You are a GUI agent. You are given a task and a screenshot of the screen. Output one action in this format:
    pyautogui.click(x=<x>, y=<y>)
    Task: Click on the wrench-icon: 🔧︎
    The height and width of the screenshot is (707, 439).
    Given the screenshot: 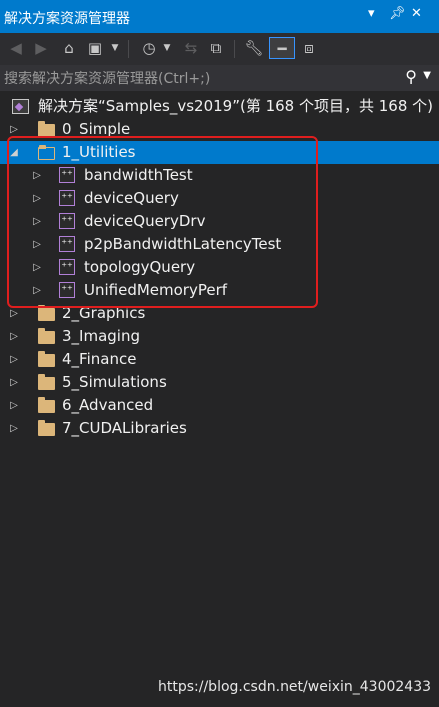 What is the action you would take?
    pyautogui.click(x=254, y=48)
    